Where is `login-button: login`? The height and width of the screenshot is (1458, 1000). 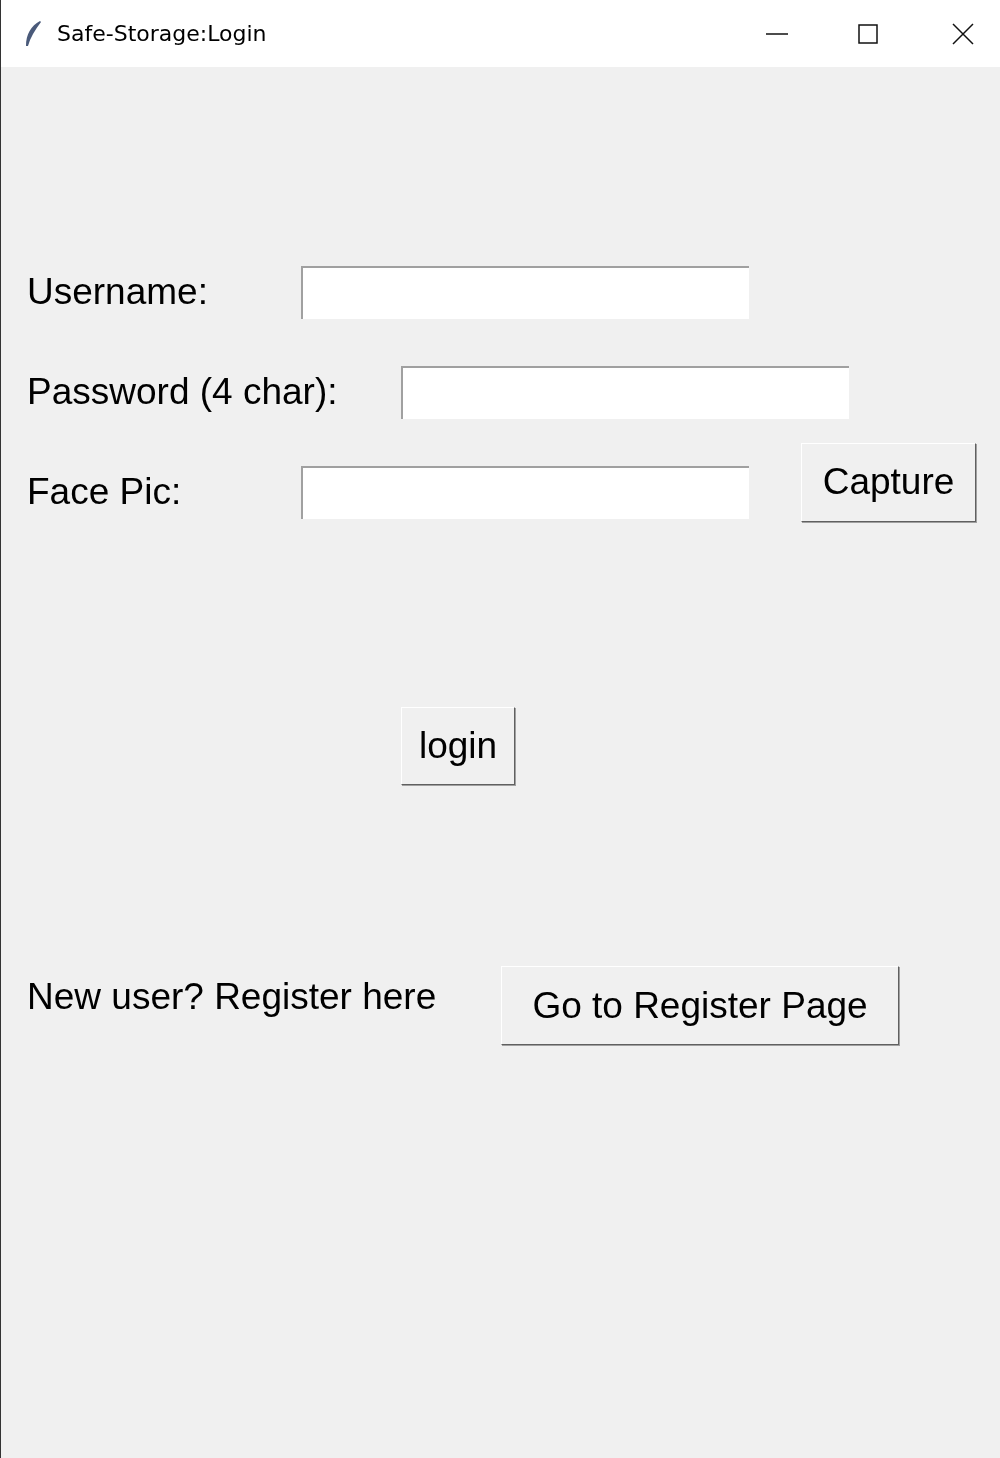 login-button: login is located at coordinates (458, 746).